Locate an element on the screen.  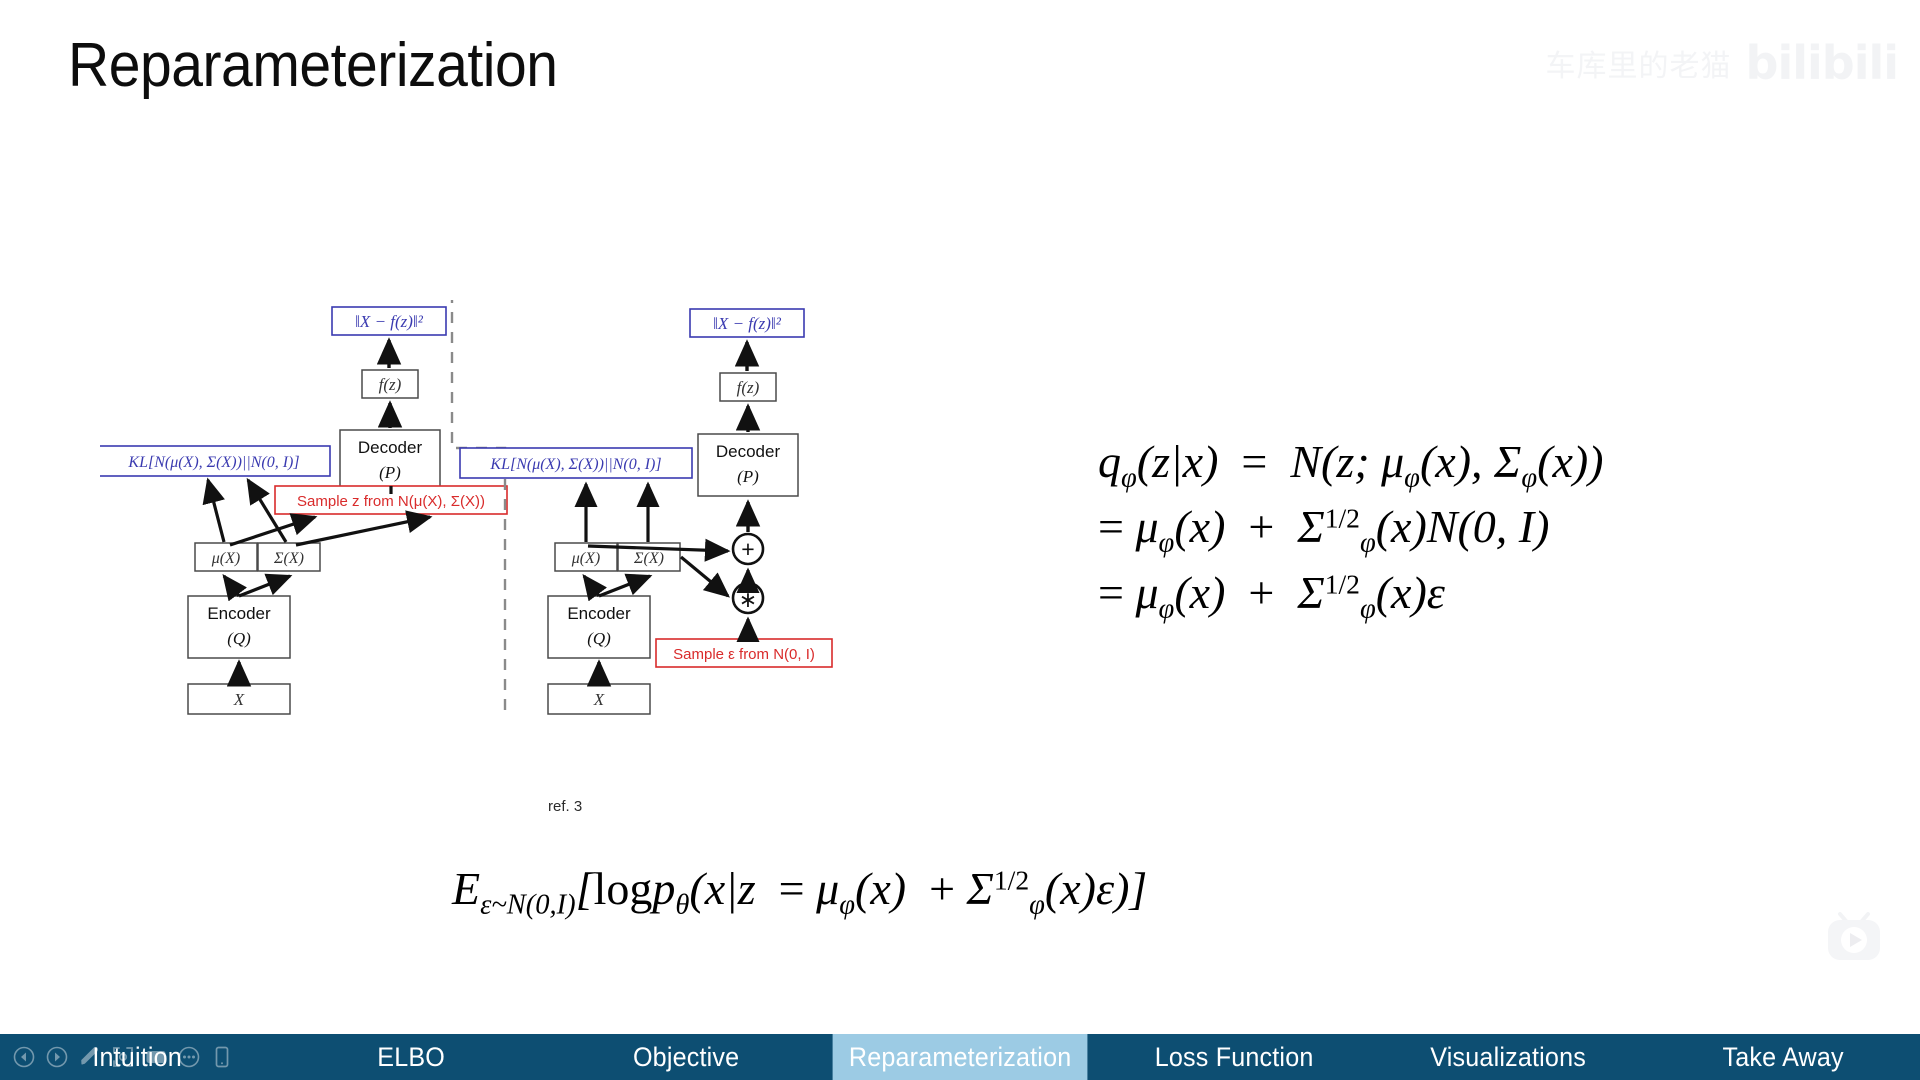
prev-slide-icon is located at coordinates (24, 1057).